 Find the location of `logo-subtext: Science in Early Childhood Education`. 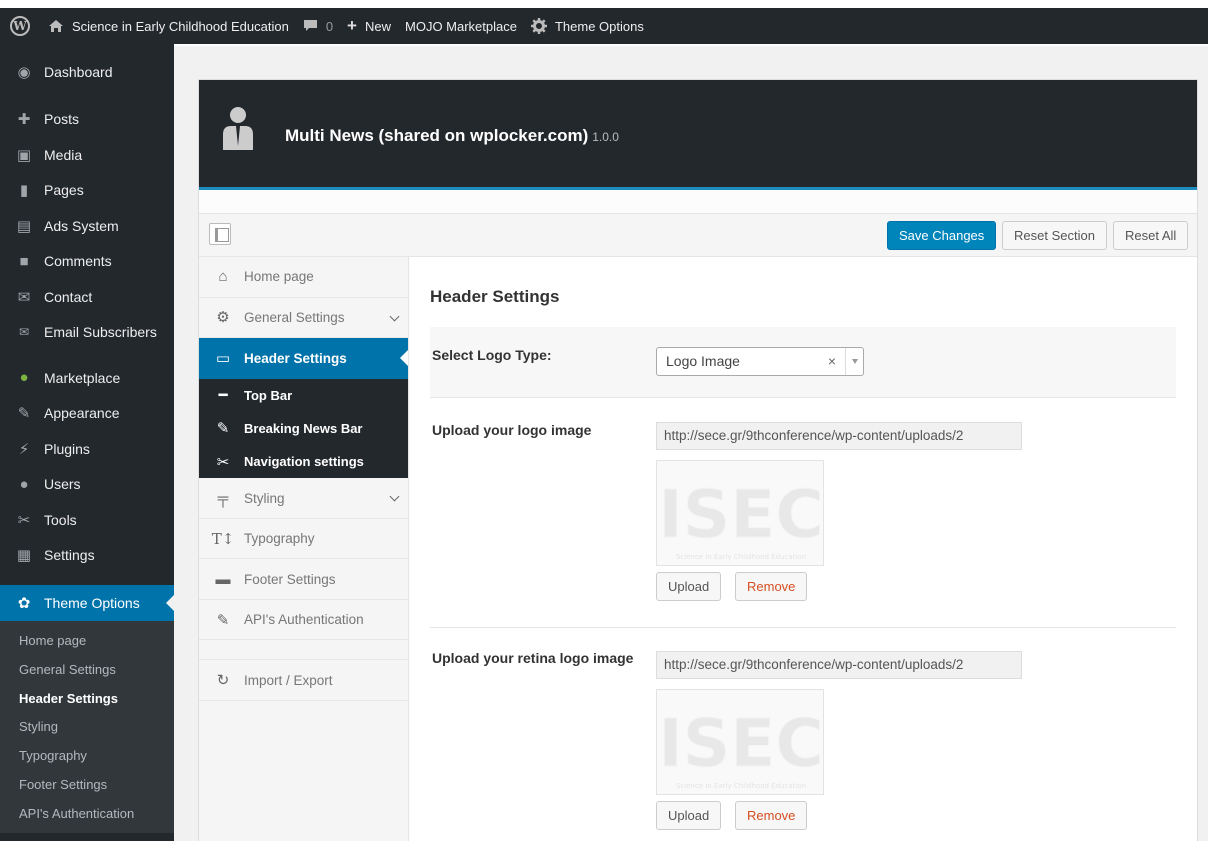

logo-subtext: Science in Early Childhood Education is located at coordinates (741, 786).